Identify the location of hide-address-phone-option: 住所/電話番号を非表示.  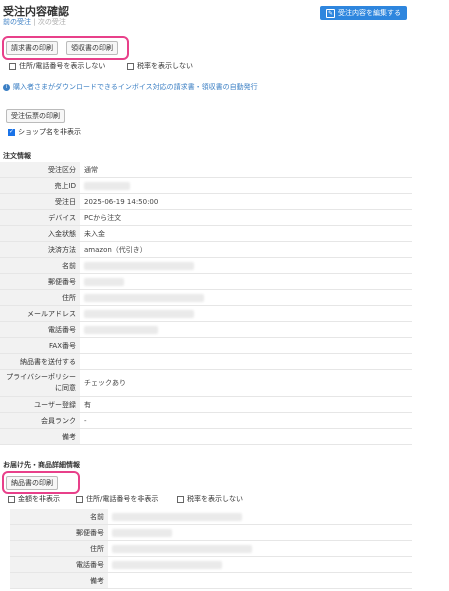
(117, 499).